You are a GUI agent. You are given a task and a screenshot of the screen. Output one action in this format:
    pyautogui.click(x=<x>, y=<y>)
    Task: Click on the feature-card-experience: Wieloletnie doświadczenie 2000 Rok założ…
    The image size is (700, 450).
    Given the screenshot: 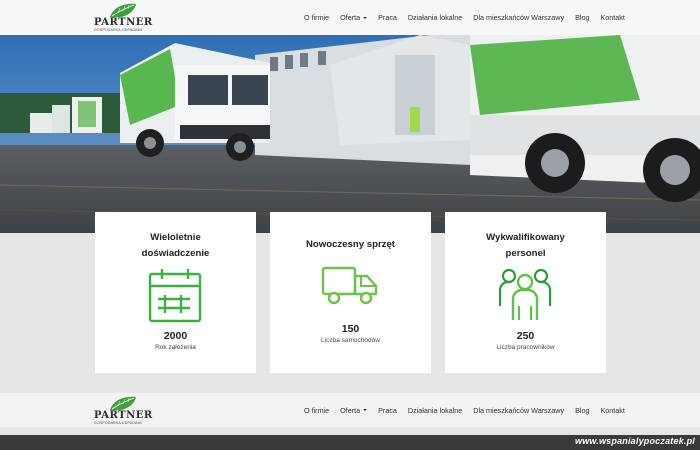 What is the action you would take?
    pyautogui.click(x=175, y=292)
    